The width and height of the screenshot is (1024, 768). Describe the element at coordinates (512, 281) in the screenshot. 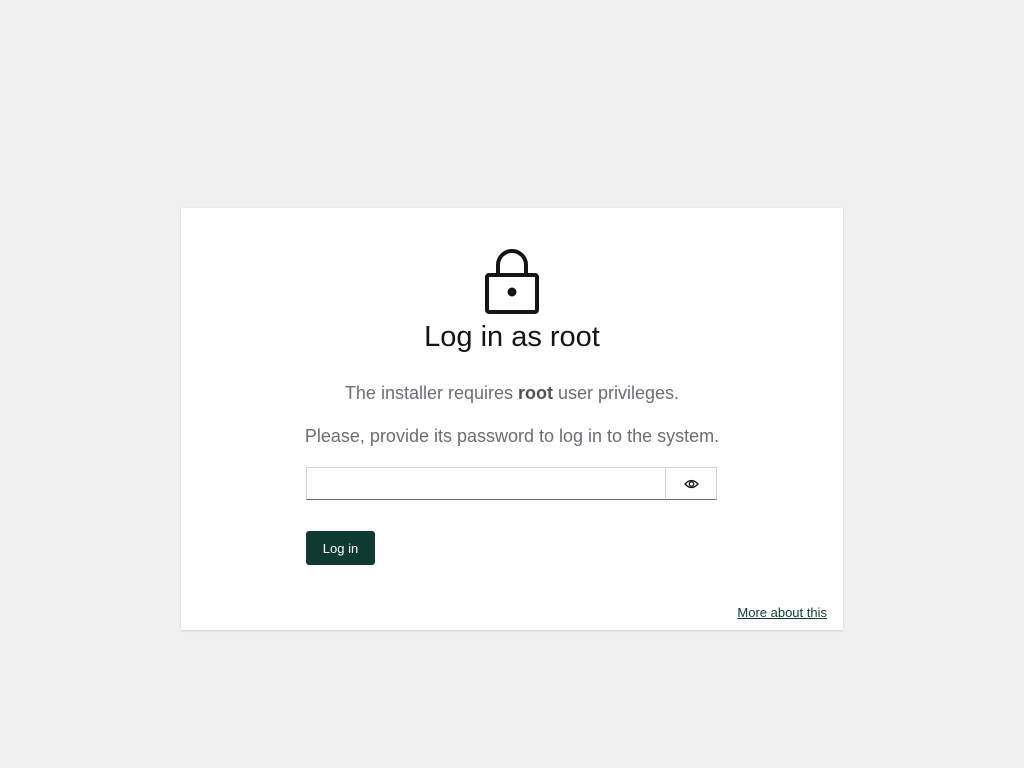

I see `lock-icon` at that location.